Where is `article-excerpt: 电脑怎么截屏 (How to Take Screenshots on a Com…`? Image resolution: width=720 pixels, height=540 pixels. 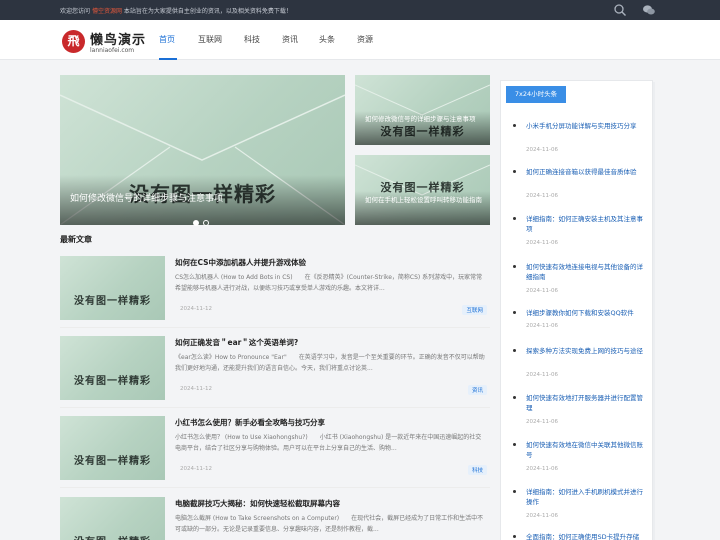
article-excerpt: 电脑怎么截屏 (How to Take Screenshots on a Com… is located at coordinates (329, 524).